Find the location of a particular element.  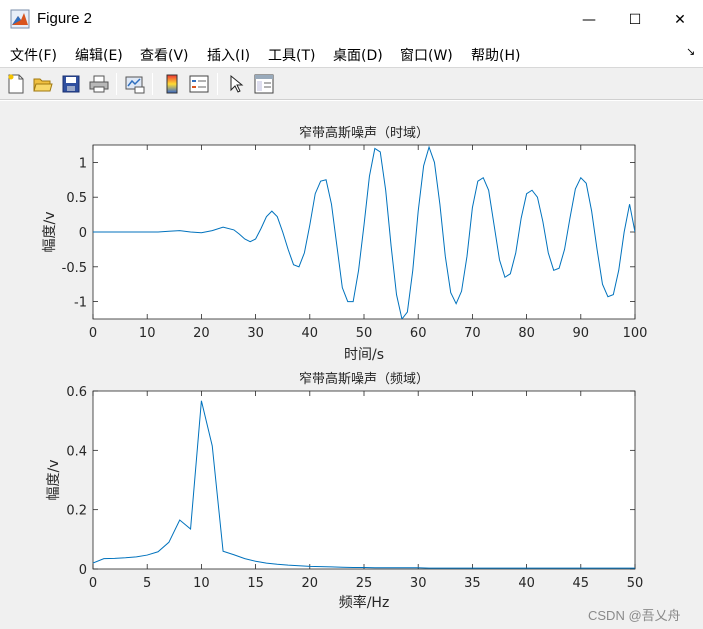

link-plot-icon is located at coordinates (135, 84).